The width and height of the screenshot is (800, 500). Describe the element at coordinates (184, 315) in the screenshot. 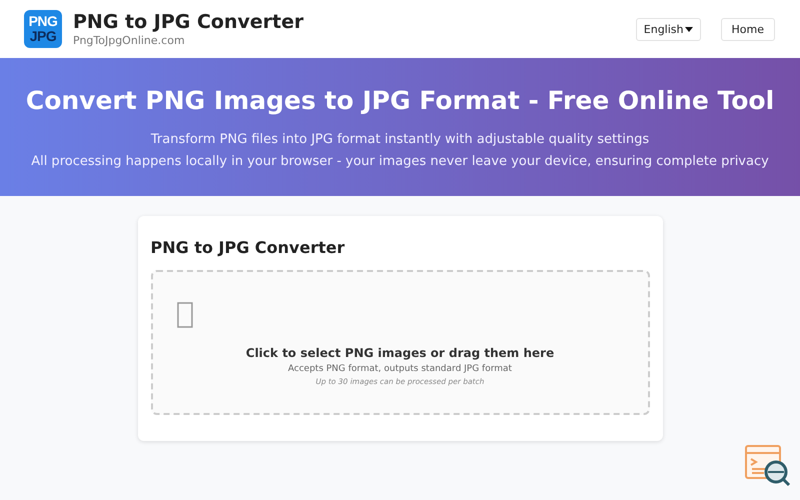

I see `placeholder-icon` at that location.